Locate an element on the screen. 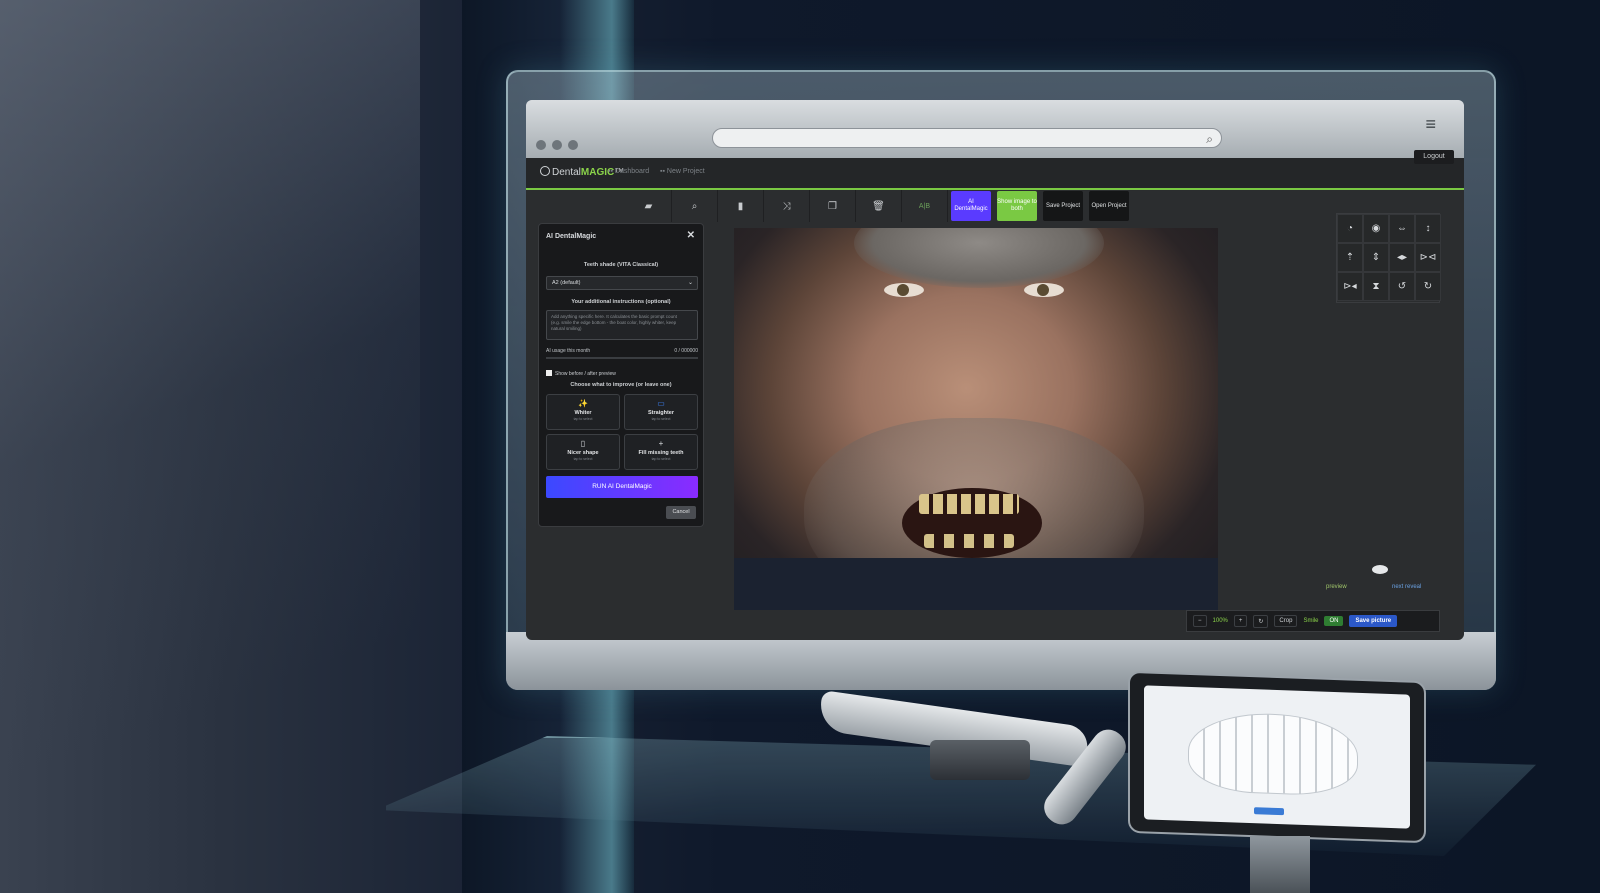  rotate-right-icon: ↻ is located at coordinates (1428, 286).